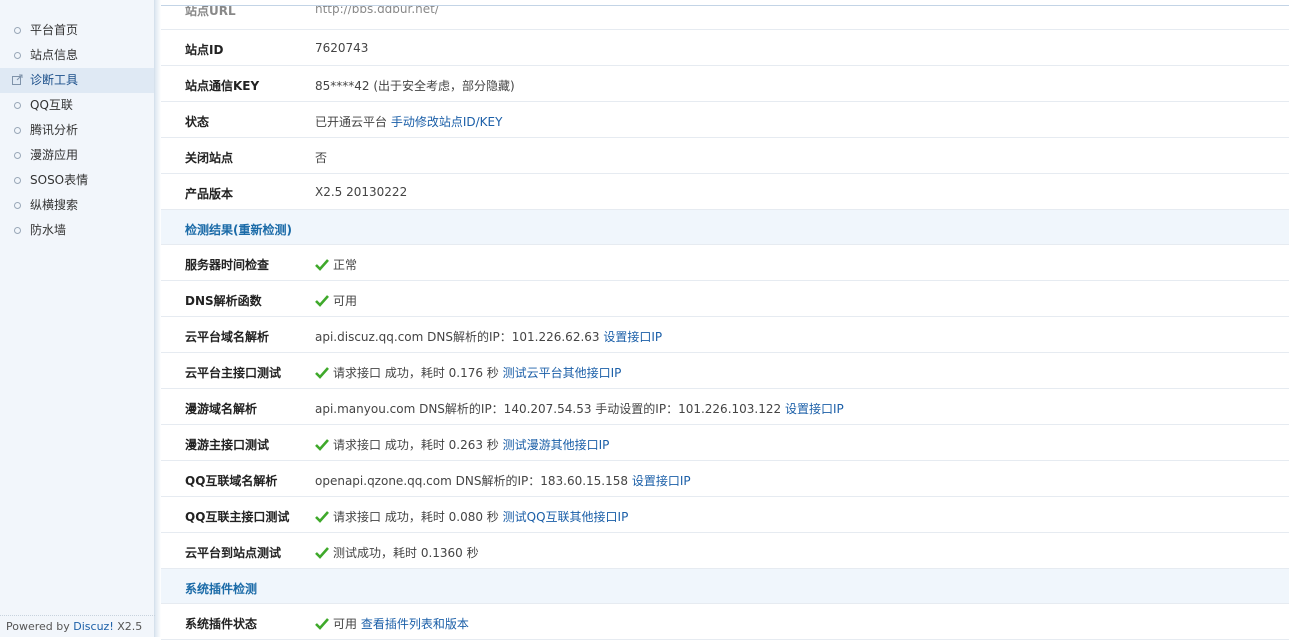 Image resolution: width=1289 pixels, height=640 pixels. I want to click on row-label: 服务器时间检查, so click(227, 265).